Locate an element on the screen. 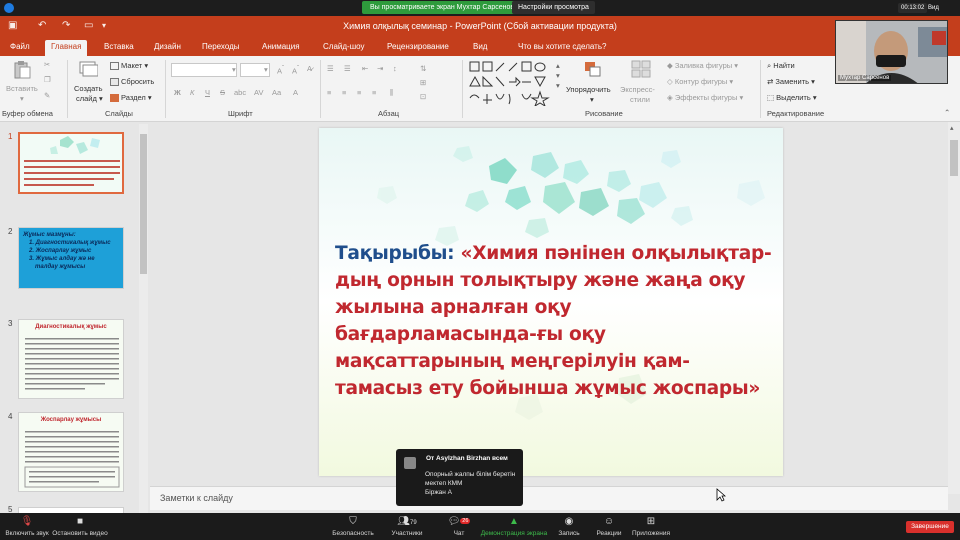 This screenshot has height=540, width=960. notes-pane: Заметки к слайду is located at coordinates (549, 498).